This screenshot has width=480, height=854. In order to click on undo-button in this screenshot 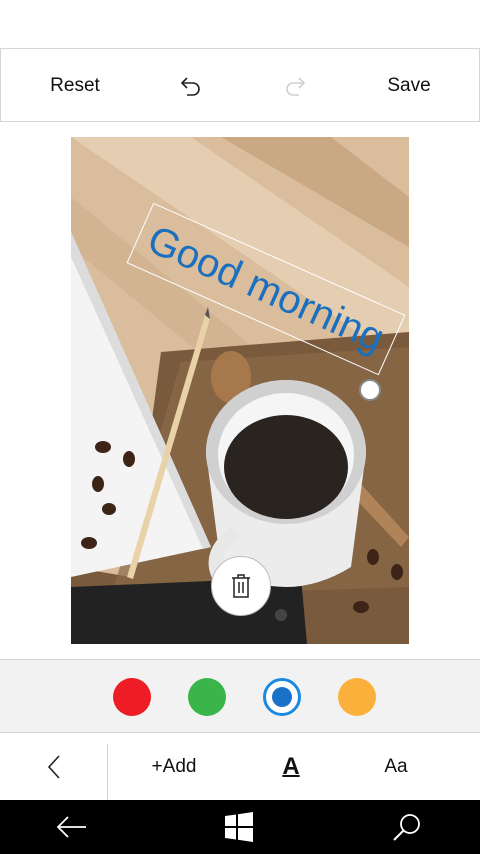, I will do `click(191, 86)`.